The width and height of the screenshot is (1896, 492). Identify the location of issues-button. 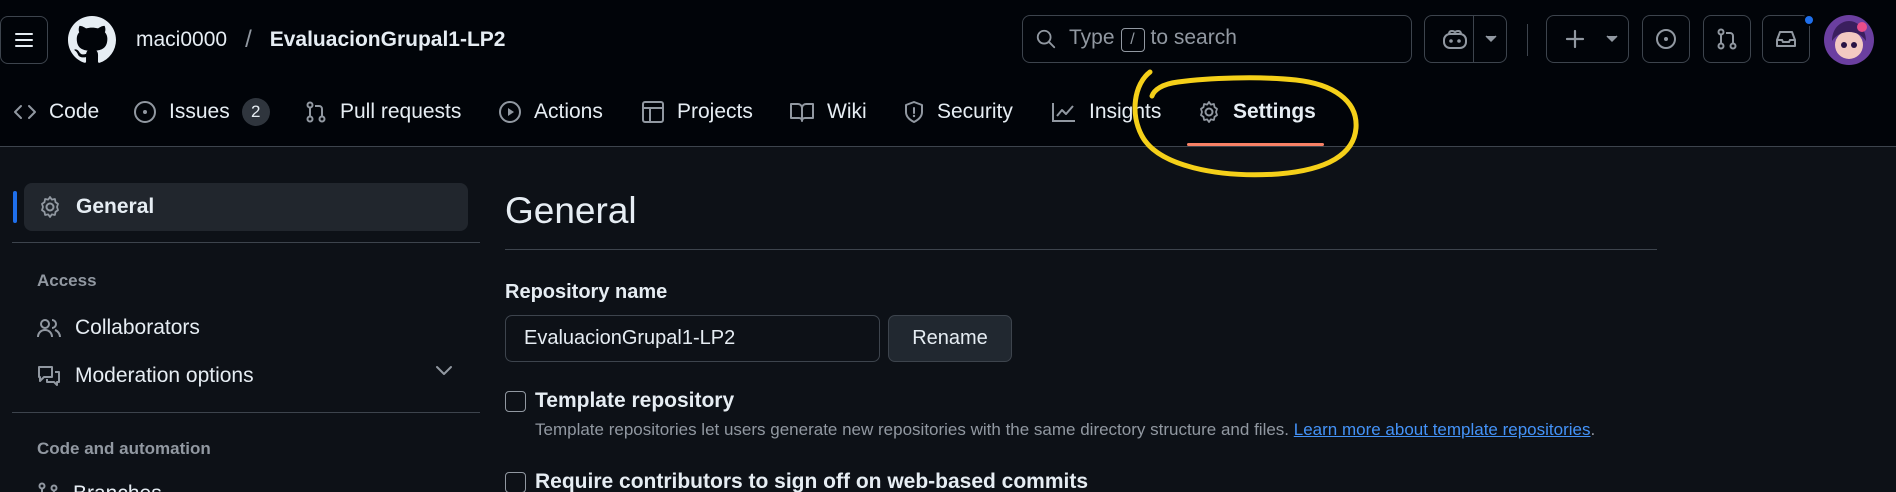
(1666, 39).